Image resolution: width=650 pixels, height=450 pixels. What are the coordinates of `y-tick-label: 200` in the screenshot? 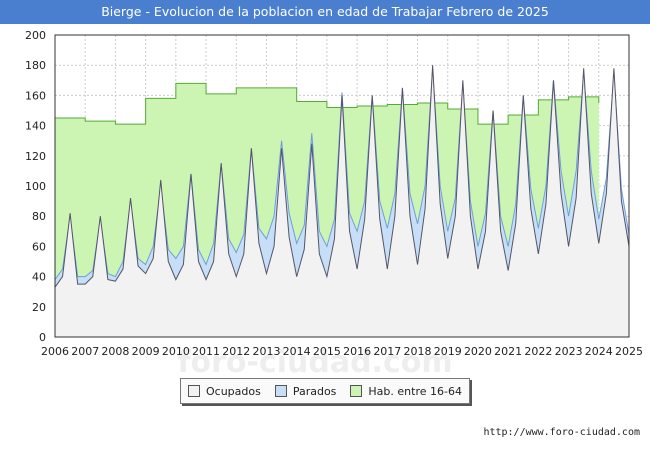 It's located at (35, 35).